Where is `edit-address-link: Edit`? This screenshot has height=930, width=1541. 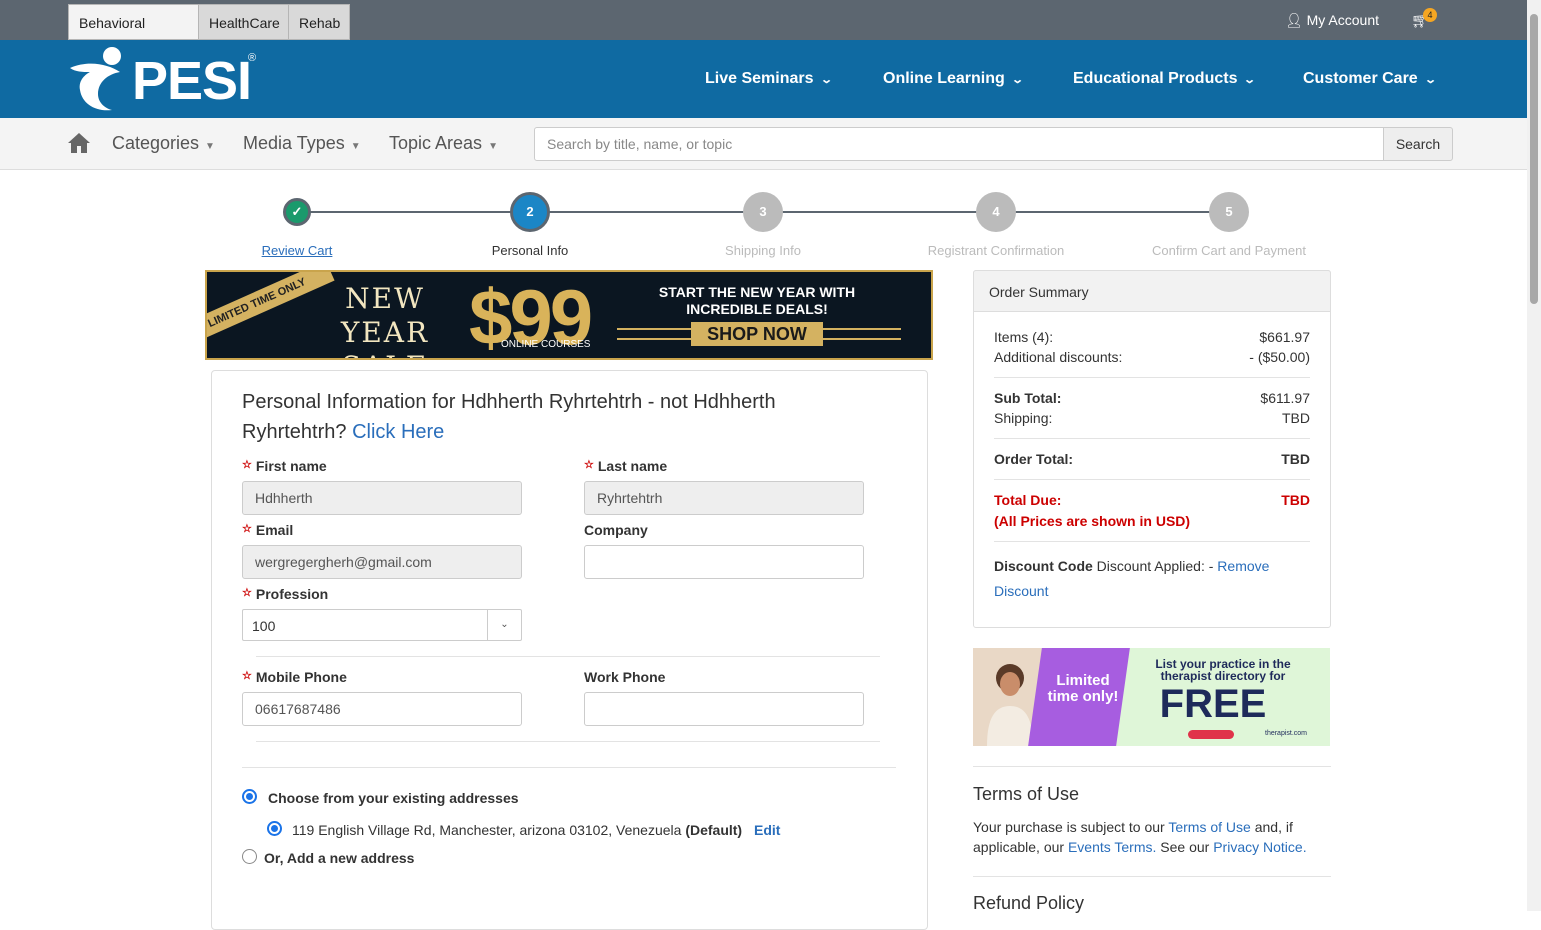
edit-address-link: Edit is located at coordinates (767, 830).